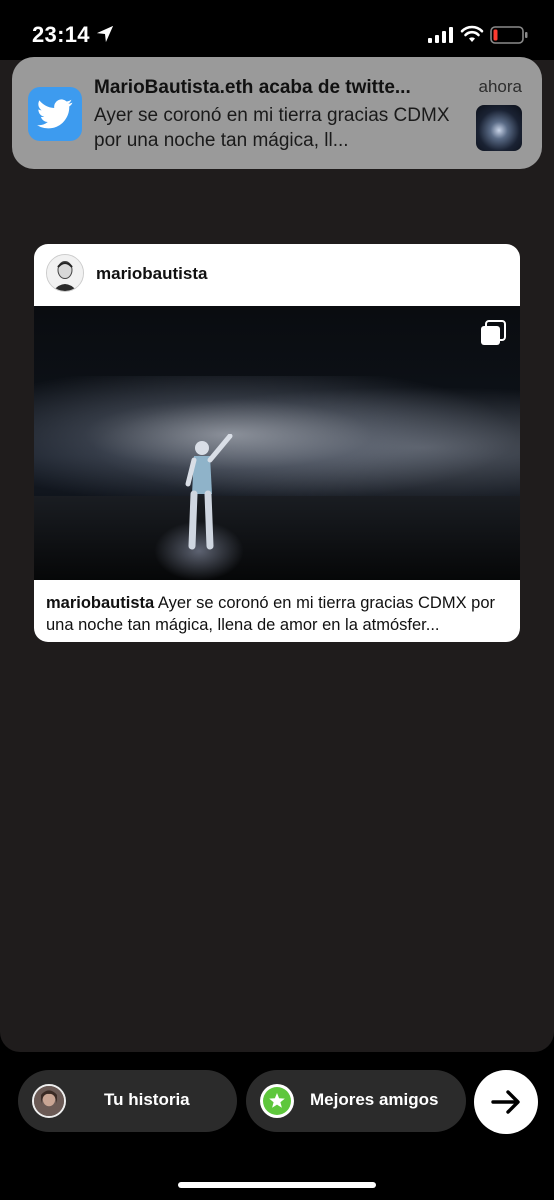 The height and width of the screenshot is (1200, 554). What do you see at coordinates (499, 128) in the screenshot?
I see `notification-thumbnail` at bounding box center [499, 128].